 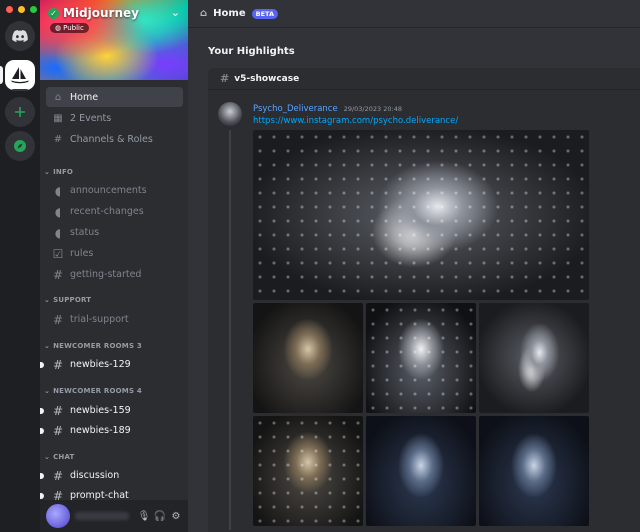 I want to click on channel-newbies-189: # newbies-189, so click(x=111, y=430).